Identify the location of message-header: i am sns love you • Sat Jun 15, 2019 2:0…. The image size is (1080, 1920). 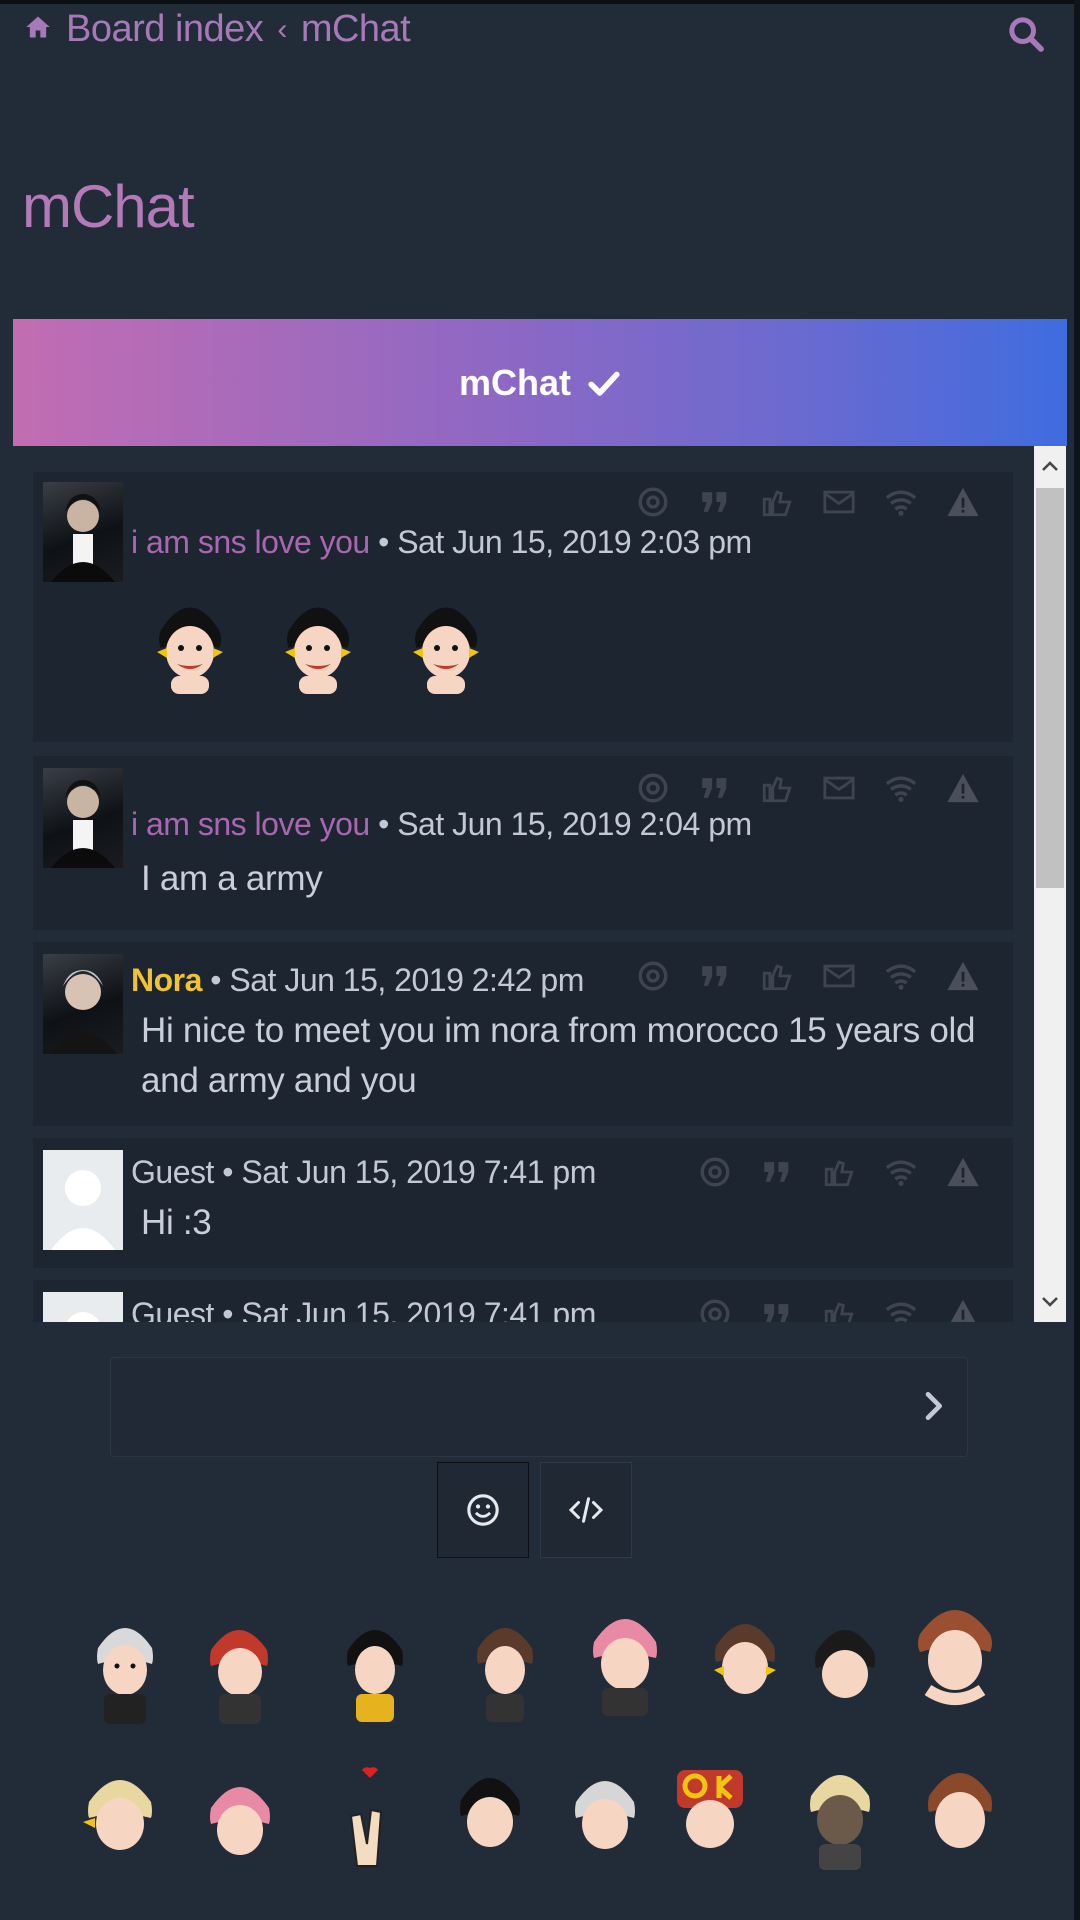
(441, 542).